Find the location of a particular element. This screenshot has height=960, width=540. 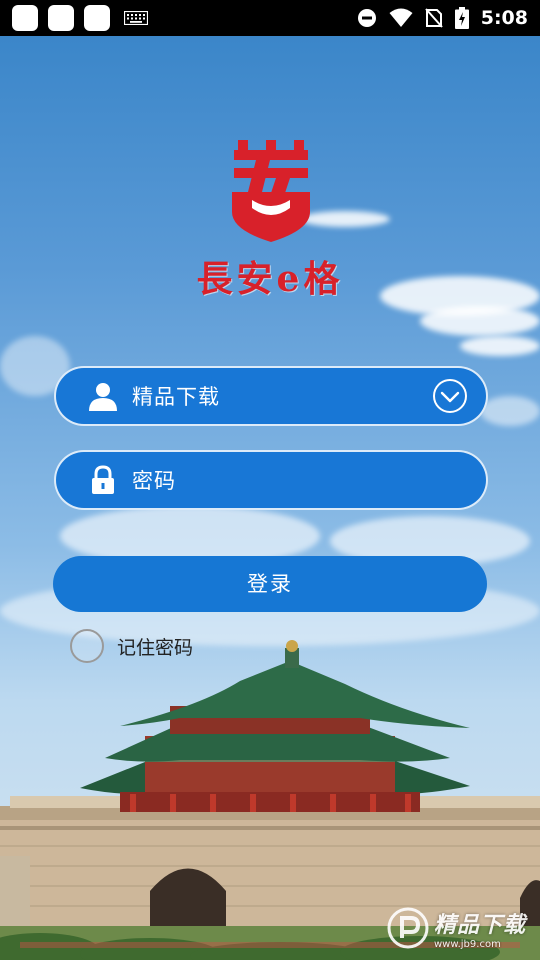

remember-password-option: 记住密码 is located at coordinates (131, 646).